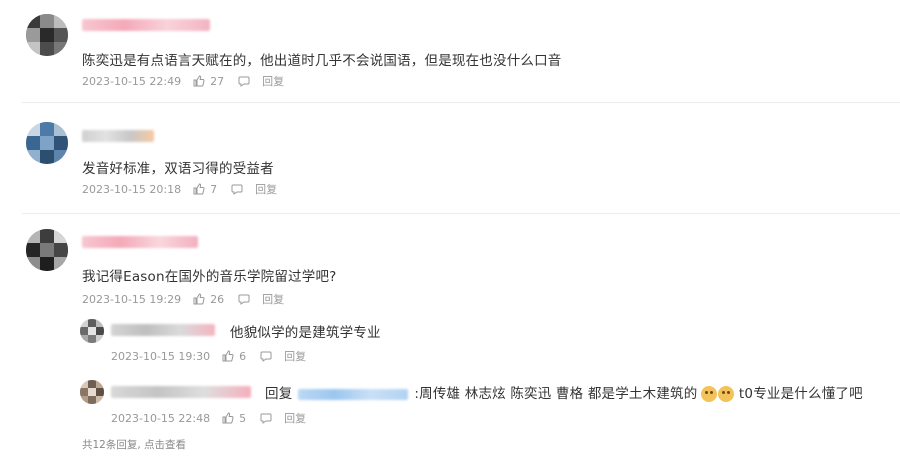  I want to click on comment-meta: 2023-10-15 22:49 27 回复, so click(183, 81).